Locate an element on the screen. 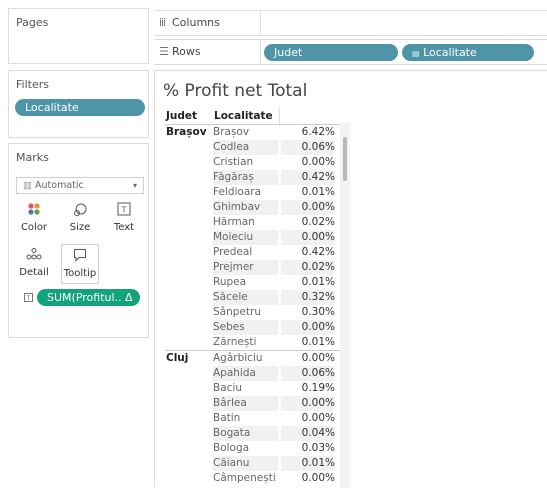 The width and height of the screenshot is (547, 488). mark-type-dropdown: ▥ Automatic ▾ is located at coordinates (80, 185).